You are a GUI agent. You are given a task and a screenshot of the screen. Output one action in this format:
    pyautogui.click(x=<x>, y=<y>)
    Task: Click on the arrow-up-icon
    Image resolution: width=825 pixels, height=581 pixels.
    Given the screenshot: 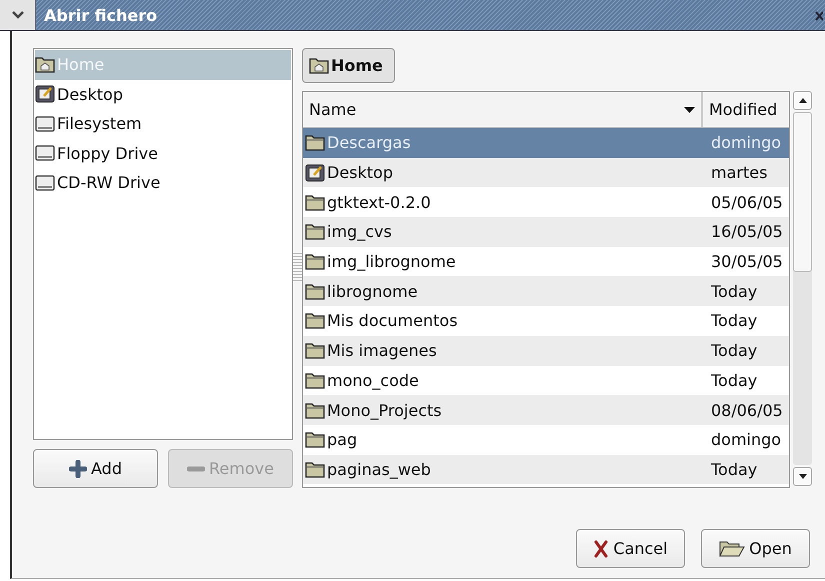 What is the action you would take?
    pyautogui.click(x=802, y=100)
    